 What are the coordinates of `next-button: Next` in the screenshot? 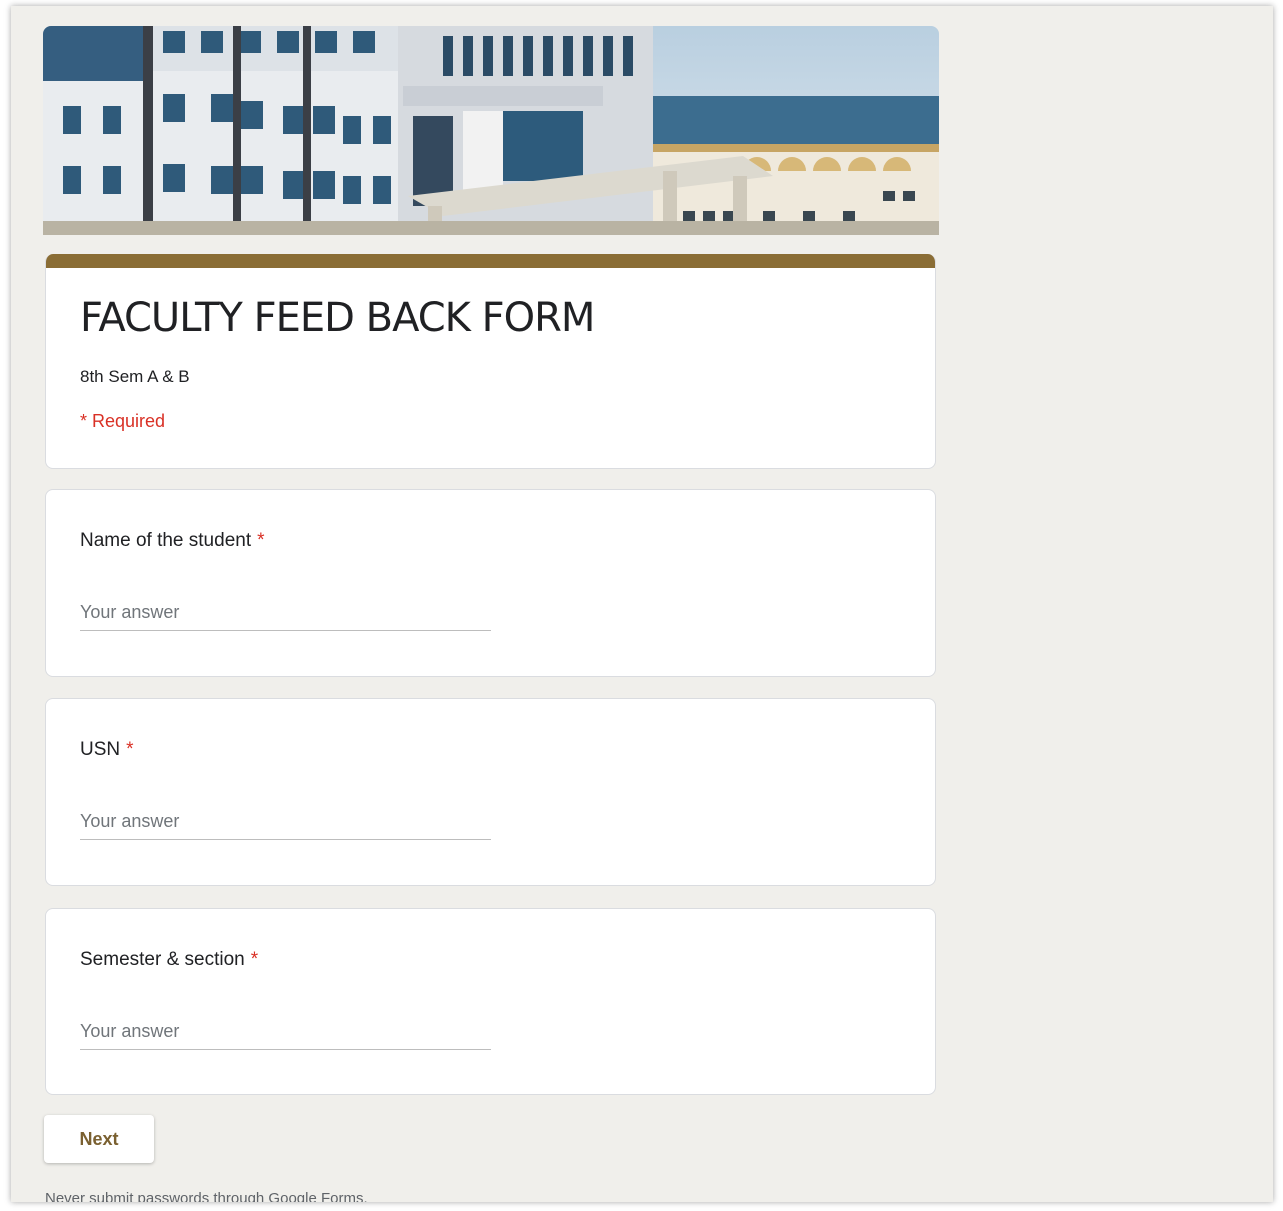 It's located at (99, 1139).